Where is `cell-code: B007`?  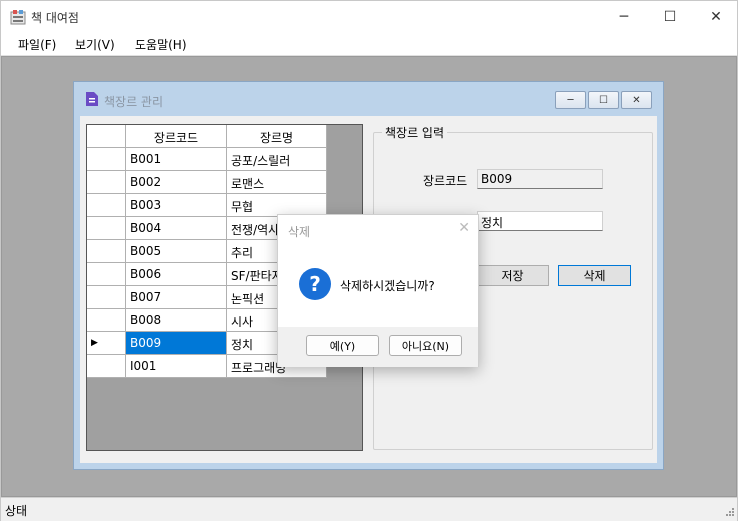
cell-code: B007 is located at coordinates (176, 297).